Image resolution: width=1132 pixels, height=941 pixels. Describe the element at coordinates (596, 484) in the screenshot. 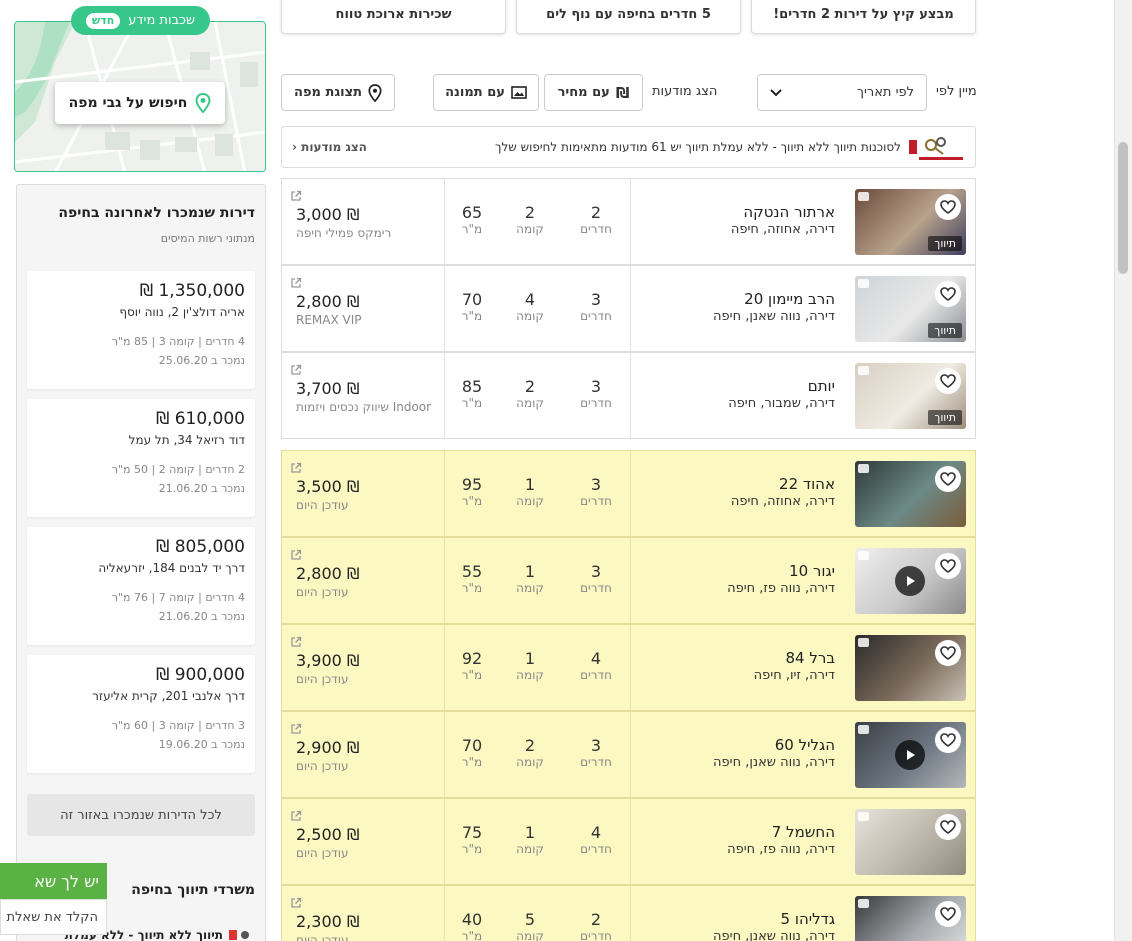

I see `rooms-value: 3` at that location.